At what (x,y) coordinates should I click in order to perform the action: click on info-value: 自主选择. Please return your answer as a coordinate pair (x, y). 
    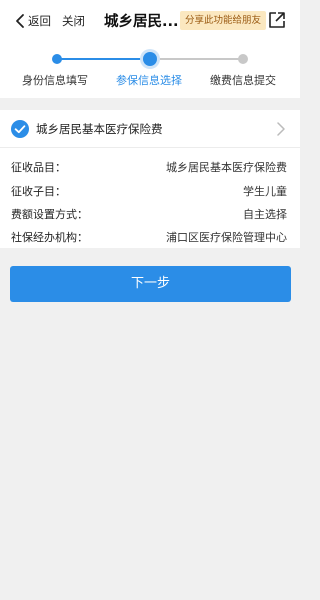
    Looking at the image, I should click on (265, 214).